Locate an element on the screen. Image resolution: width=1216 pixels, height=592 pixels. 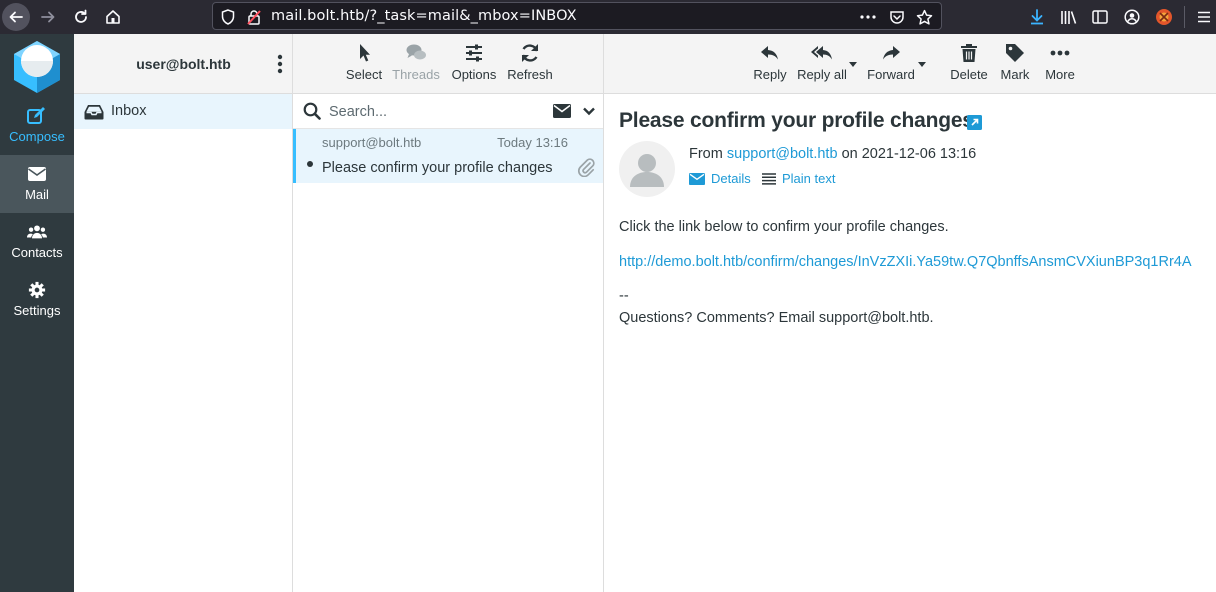
envelope-details-icon is located at coordinates (697, 178).